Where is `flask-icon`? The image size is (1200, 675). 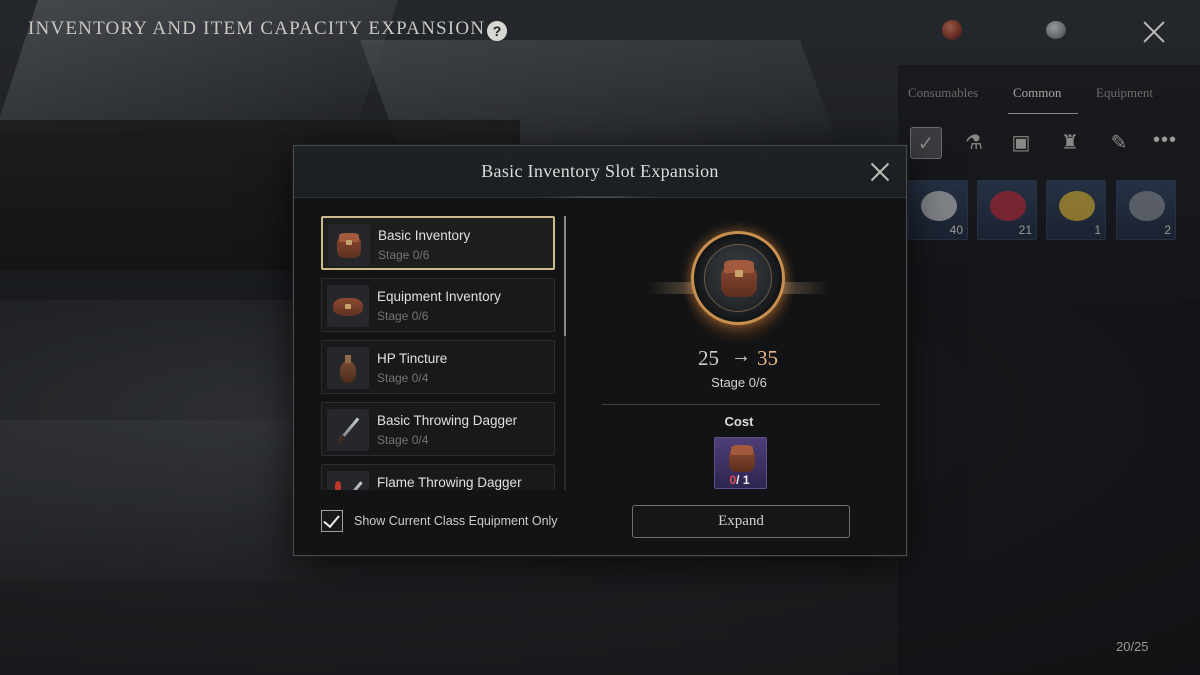
flask-icon is located at coordinates (348, 368).